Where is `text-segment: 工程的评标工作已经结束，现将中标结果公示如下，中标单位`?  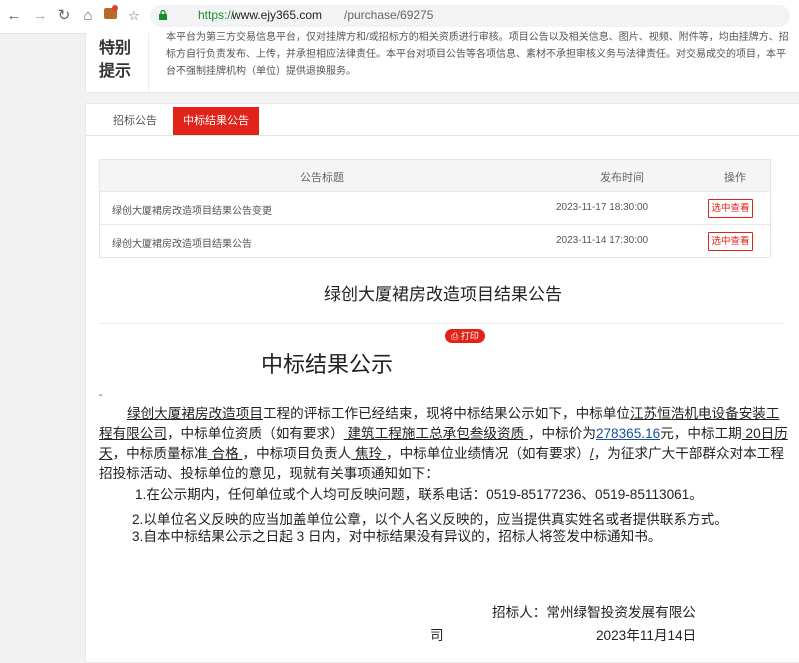 text-segment: 工程的评标工作已经结束，现将中标结果公示如下，中标单位 is located at coordinates (446, 413).